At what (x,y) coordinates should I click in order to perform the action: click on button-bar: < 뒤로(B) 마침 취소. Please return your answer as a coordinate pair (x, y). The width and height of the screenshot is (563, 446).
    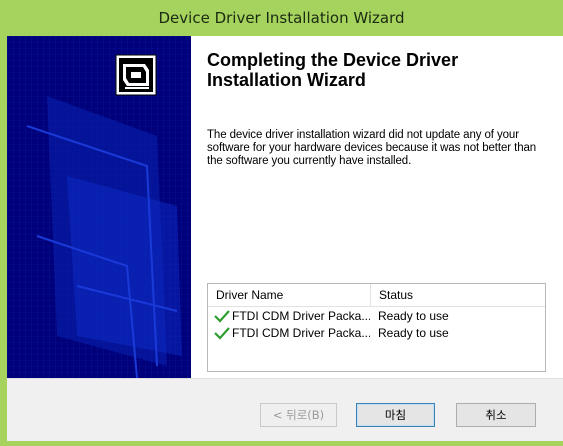
    Looking at the image, I should click on (285, 409).